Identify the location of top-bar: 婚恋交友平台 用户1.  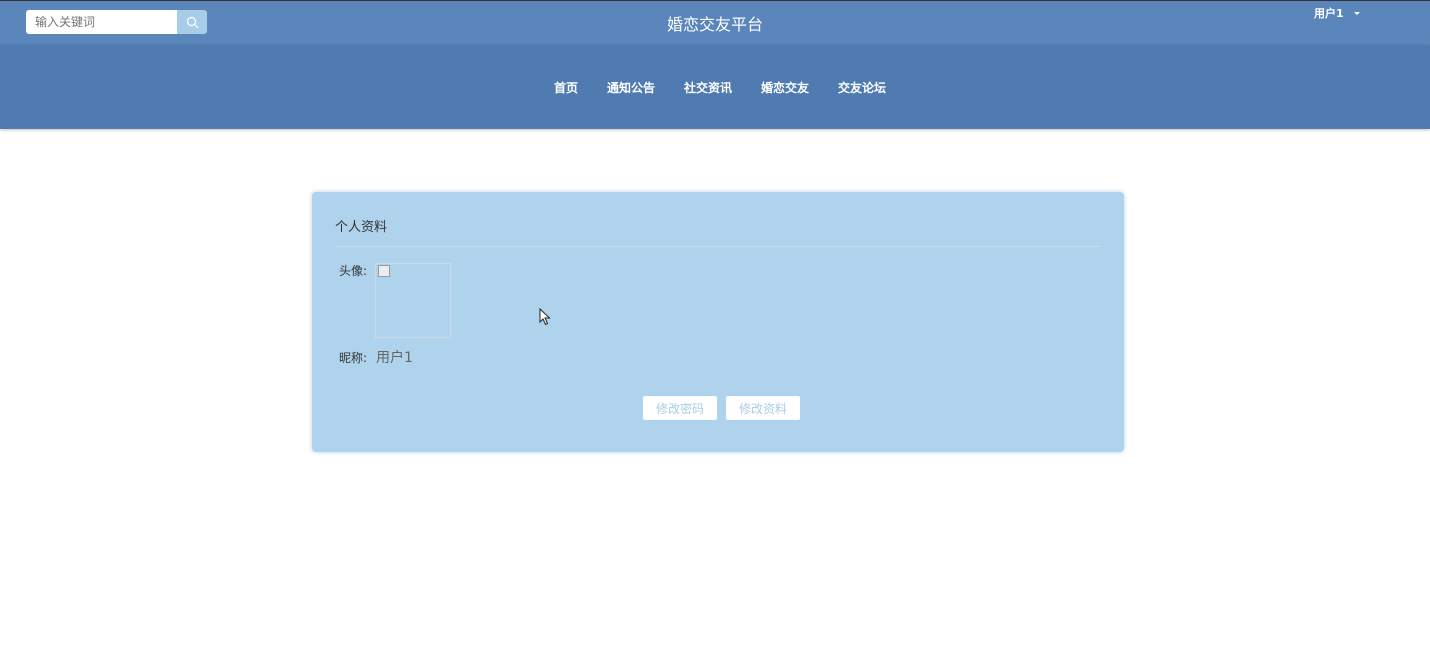
(715, 22).